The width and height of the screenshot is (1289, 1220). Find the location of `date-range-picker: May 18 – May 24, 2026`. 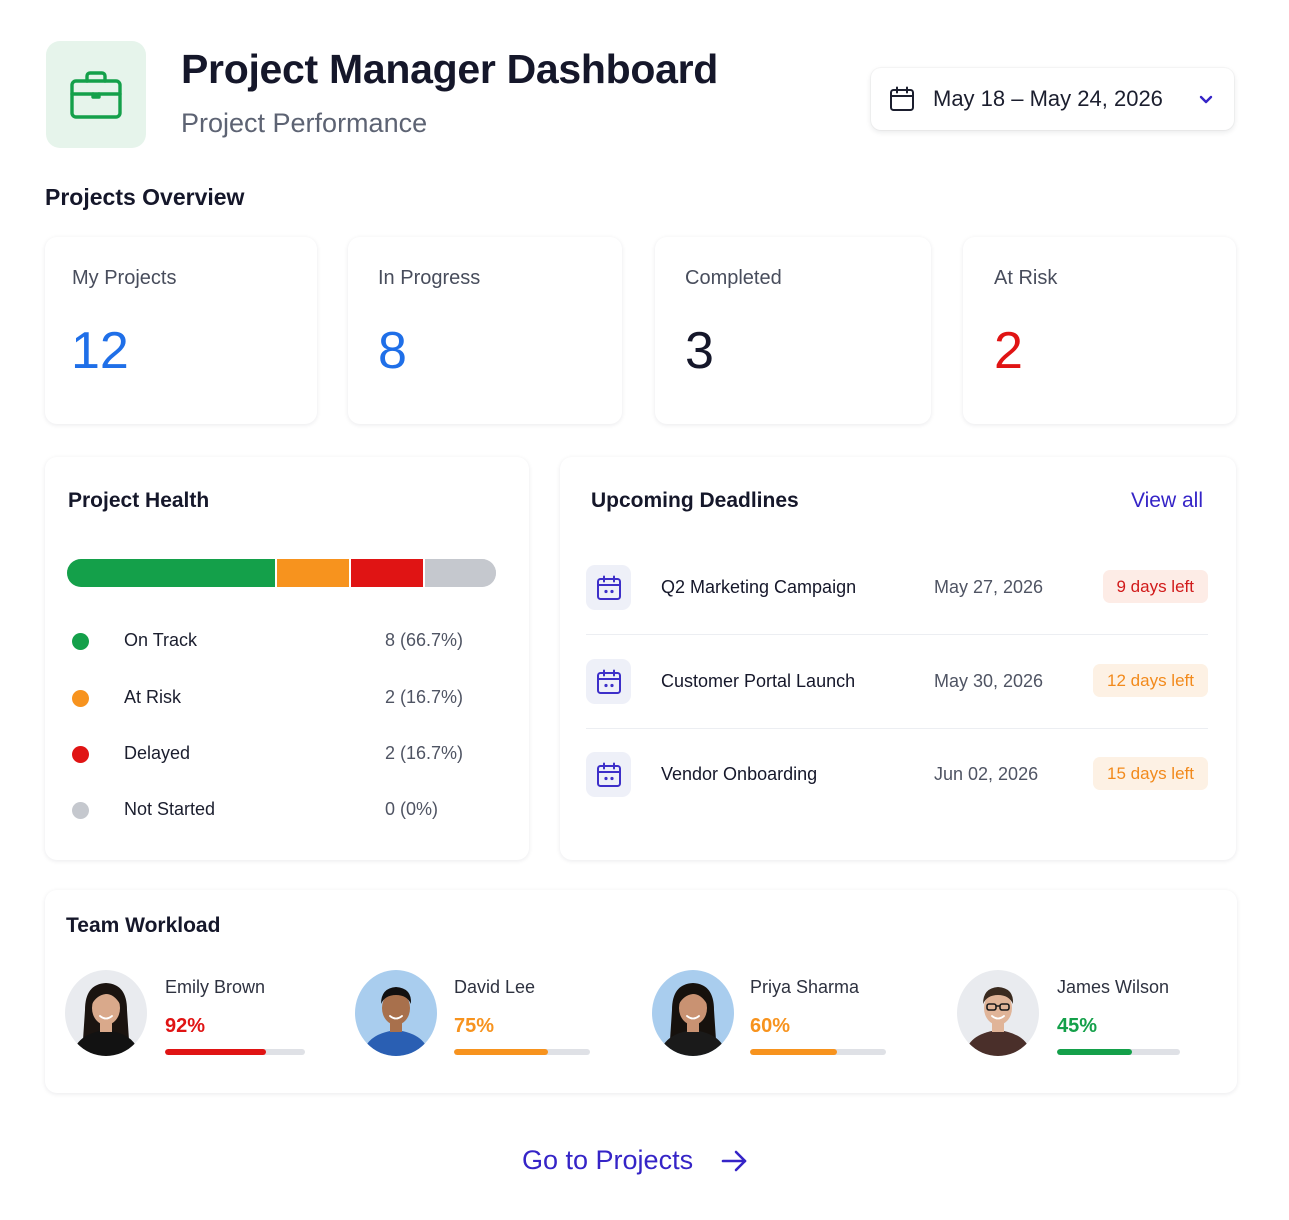

date-range-picker: May 18 – May 24, 2026 is located at coordinates (1052, 99).